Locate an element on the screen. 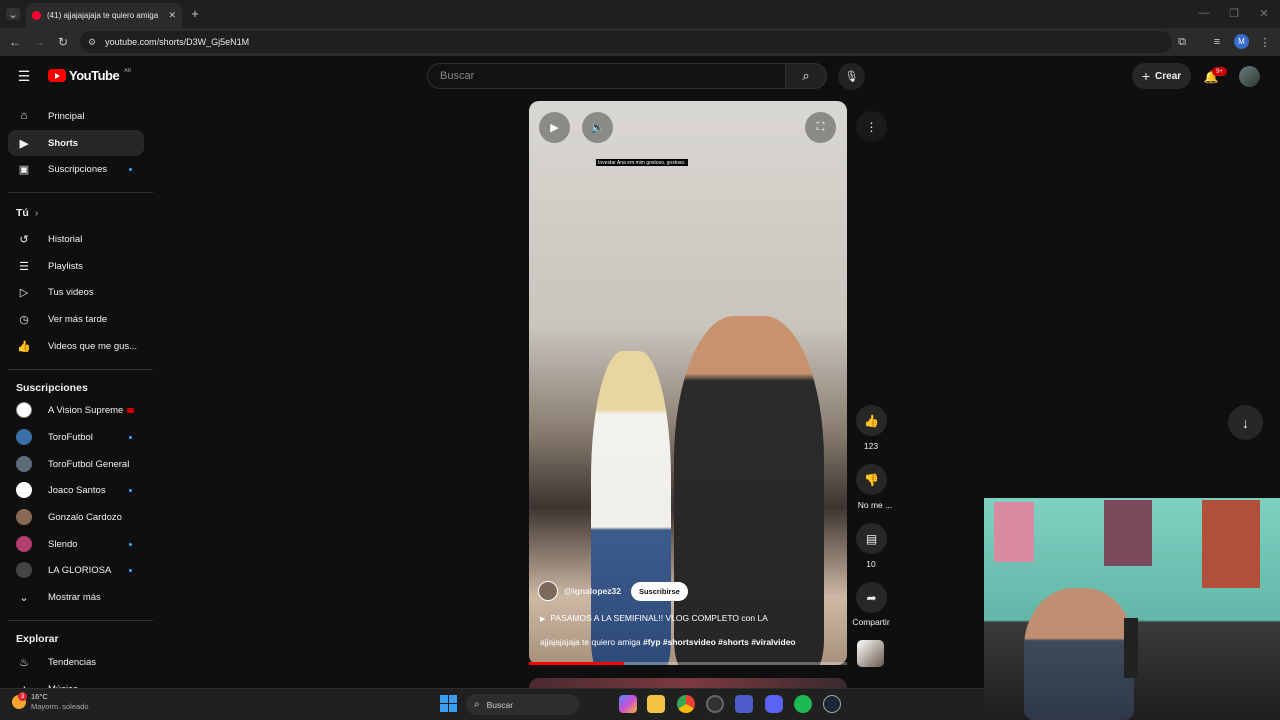  sound-thumbnail is located at coordinates (870, 653).